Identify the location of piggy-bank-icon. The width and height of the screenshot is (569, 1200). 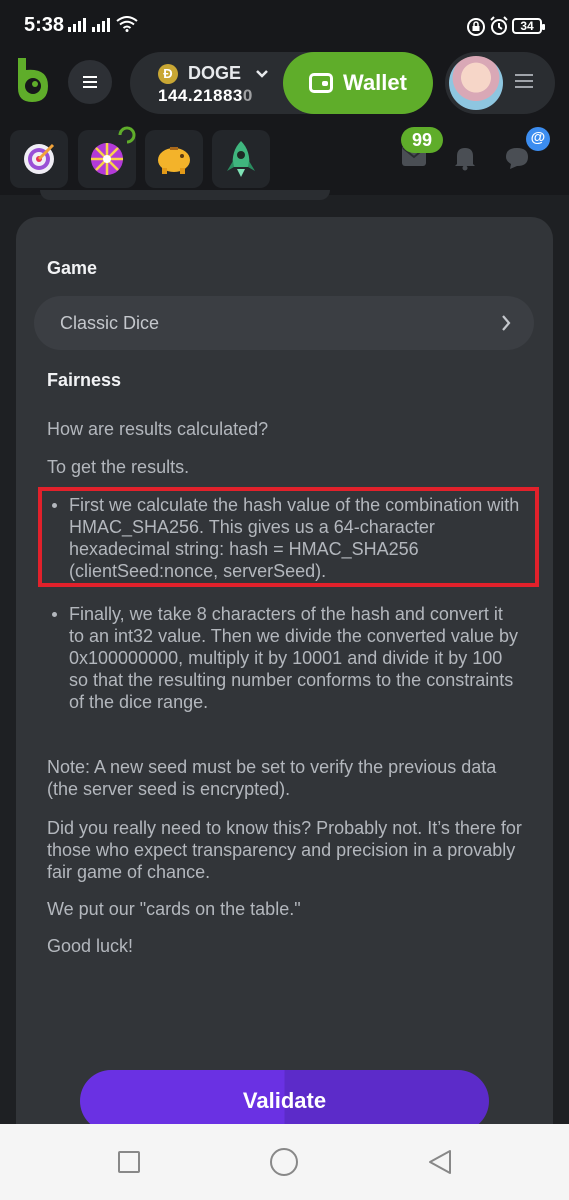
(174, 160).